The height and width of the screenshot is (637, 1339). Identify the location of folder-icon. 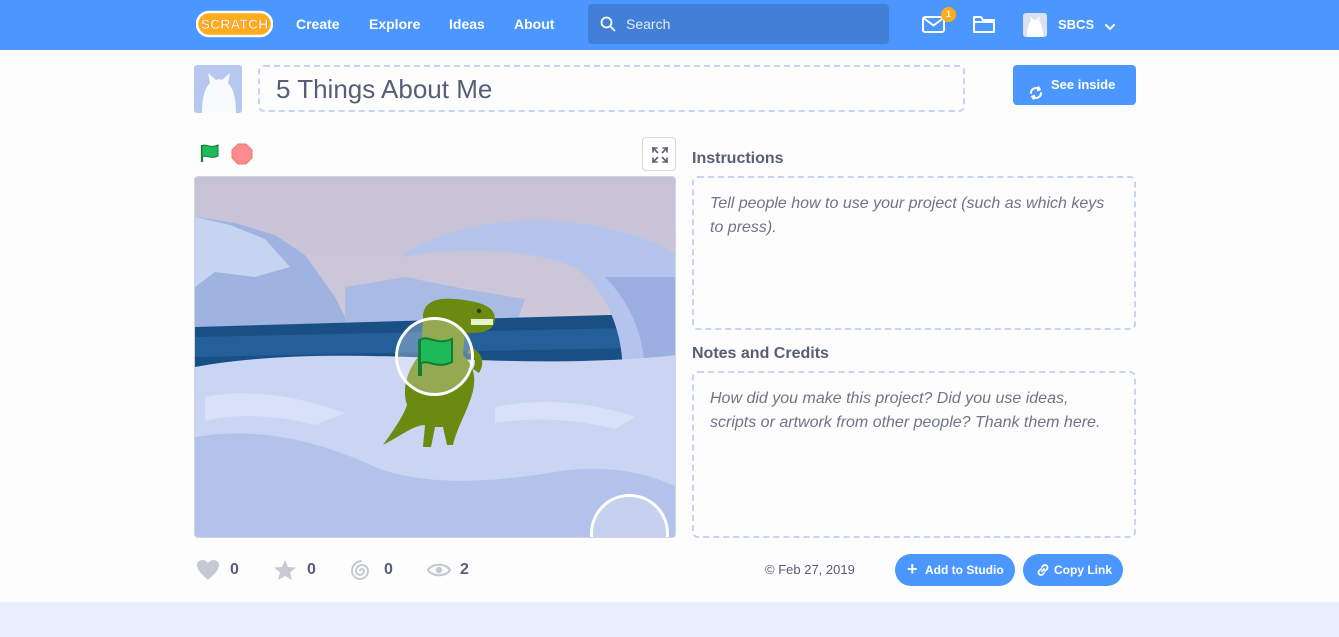
(984, 26).